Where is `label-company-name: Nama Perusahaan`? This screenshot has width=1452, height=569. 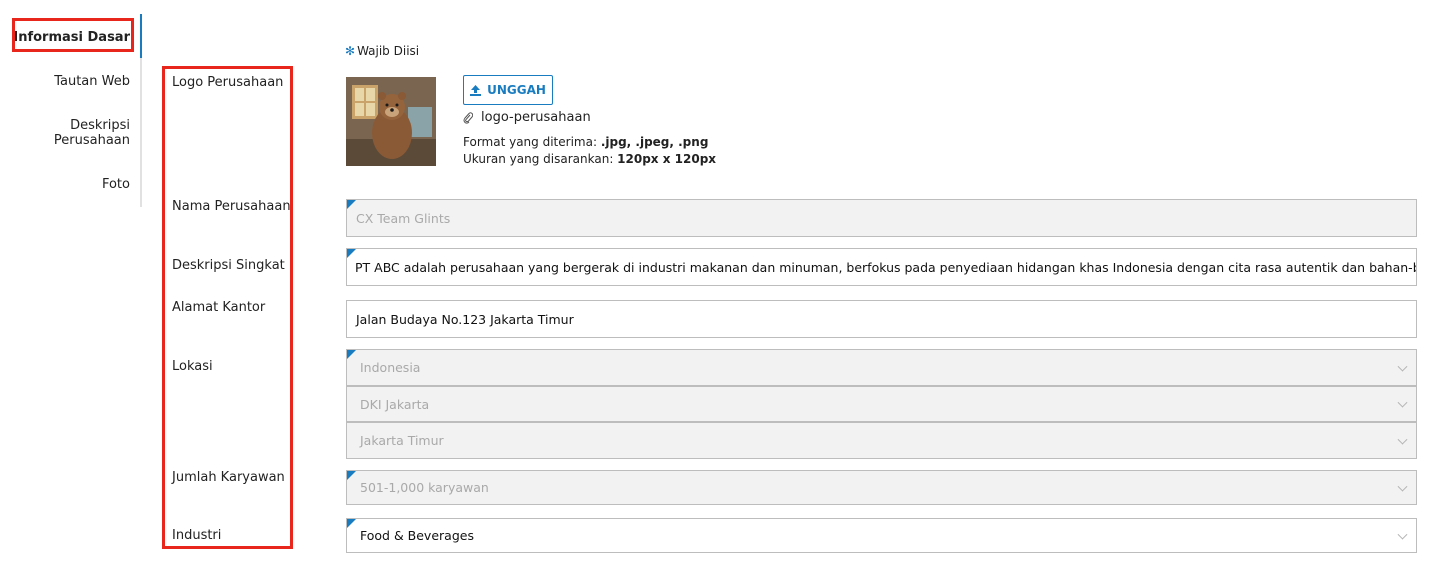 label-company-name: Nama Perusahaan is located at coordinates (231, 206).